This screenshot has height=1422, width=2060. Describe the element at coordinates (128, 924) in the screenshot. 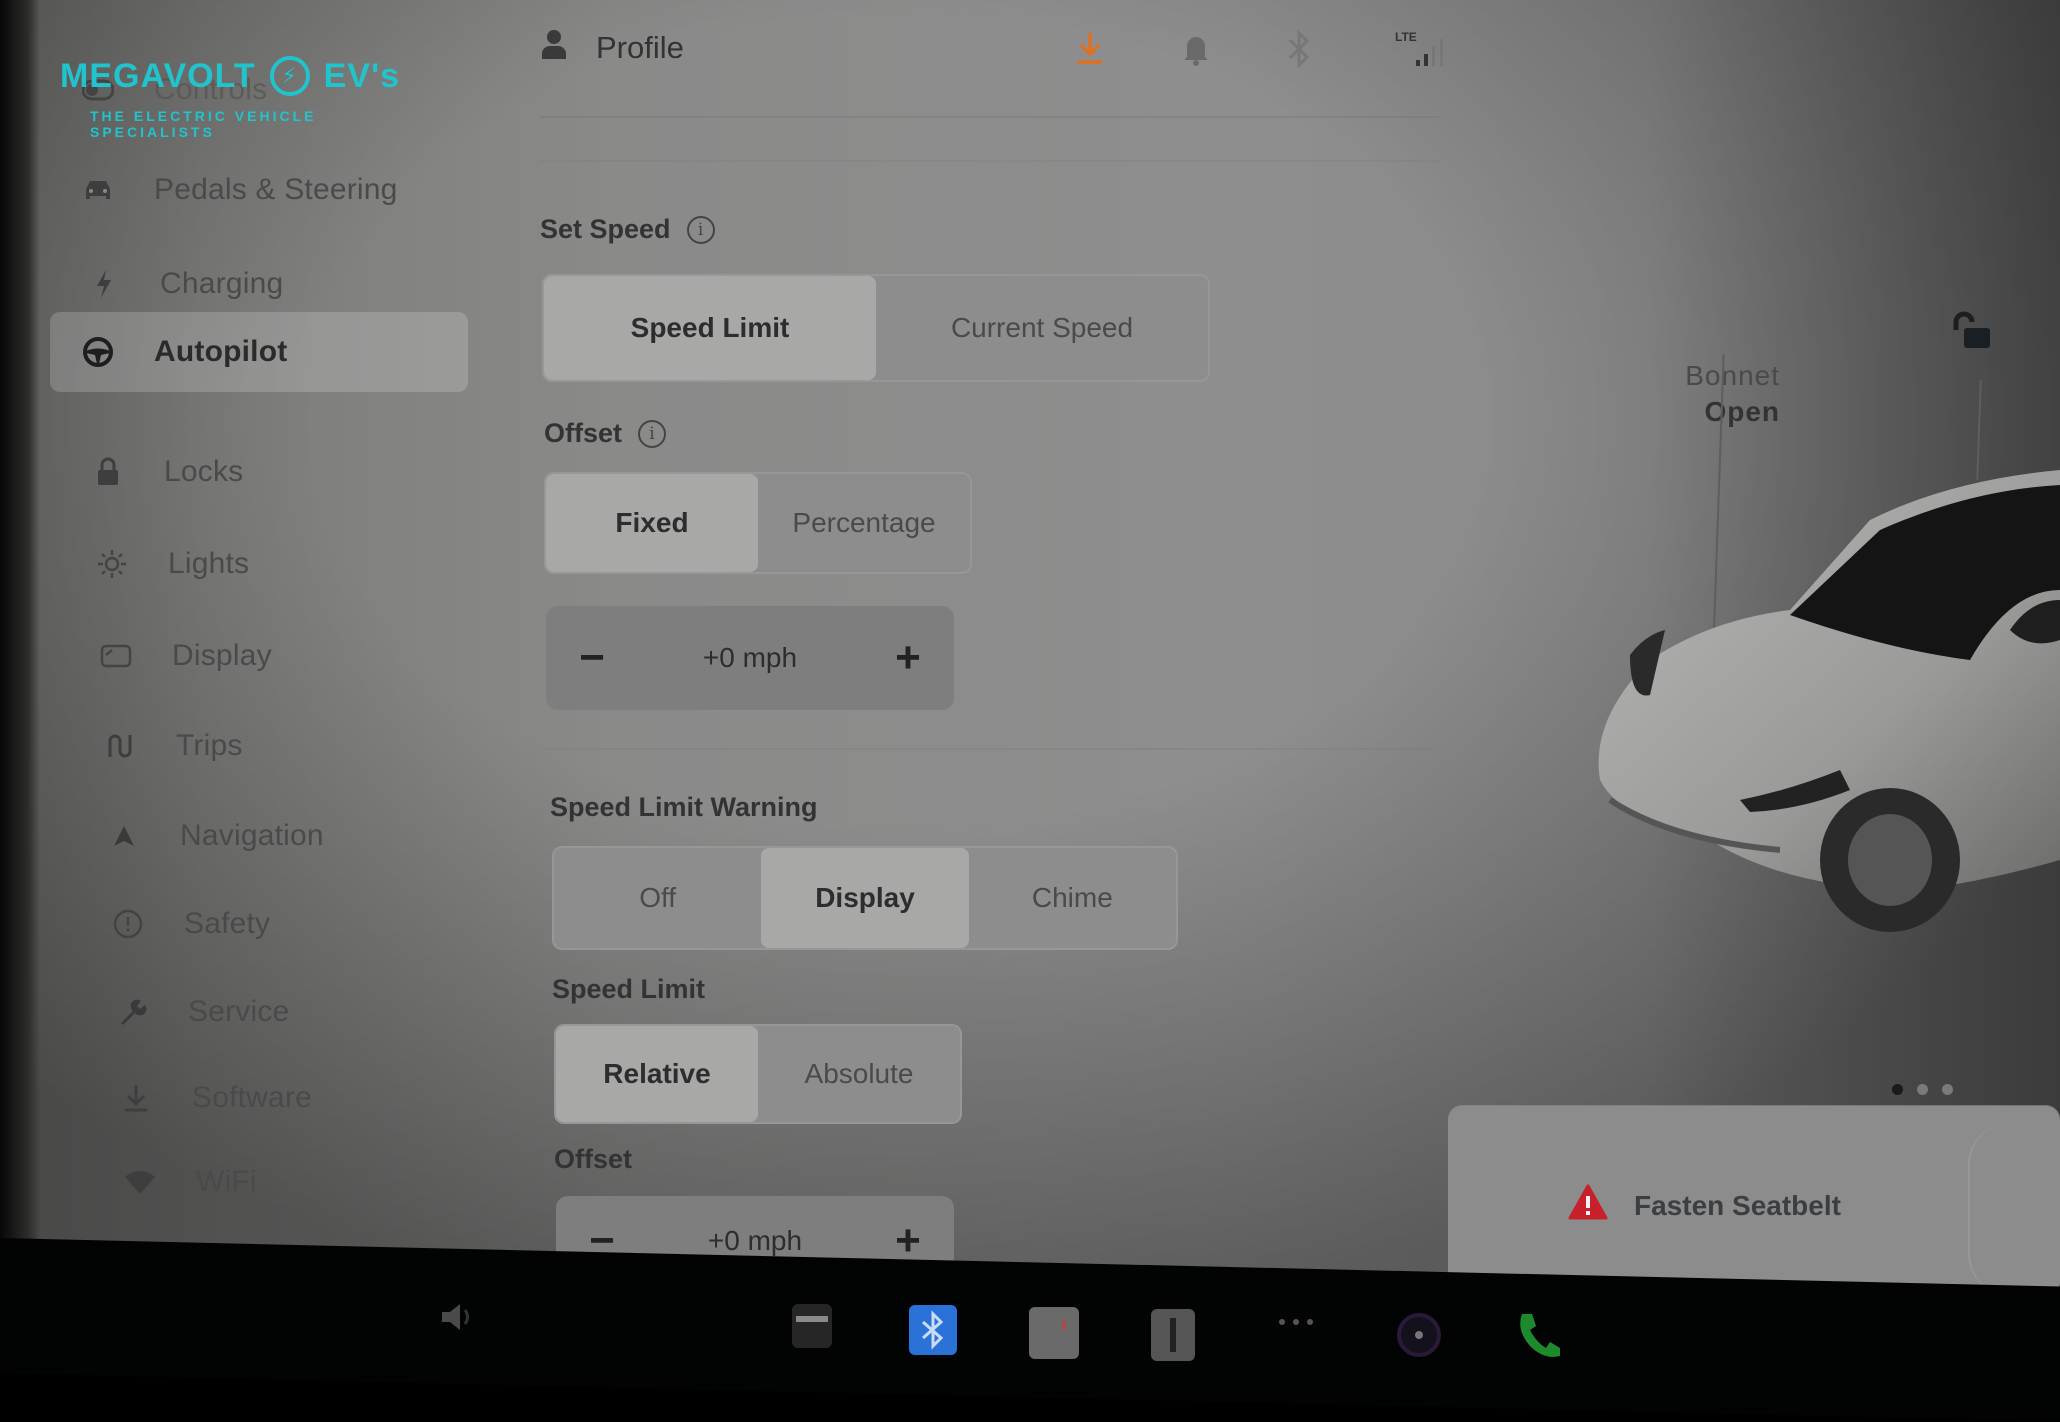

I see `safety-icon` at that location.